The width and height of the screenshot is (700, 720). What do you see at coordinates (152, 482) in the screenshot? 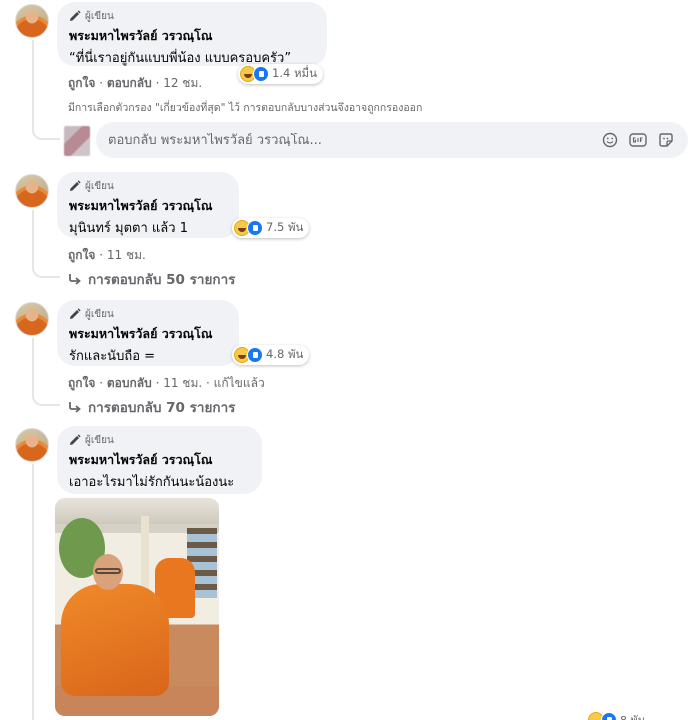
I see `comment-text: เอาอะไรมาไม่รักกันนะน้องนะ` at bounding box center [152, 482].